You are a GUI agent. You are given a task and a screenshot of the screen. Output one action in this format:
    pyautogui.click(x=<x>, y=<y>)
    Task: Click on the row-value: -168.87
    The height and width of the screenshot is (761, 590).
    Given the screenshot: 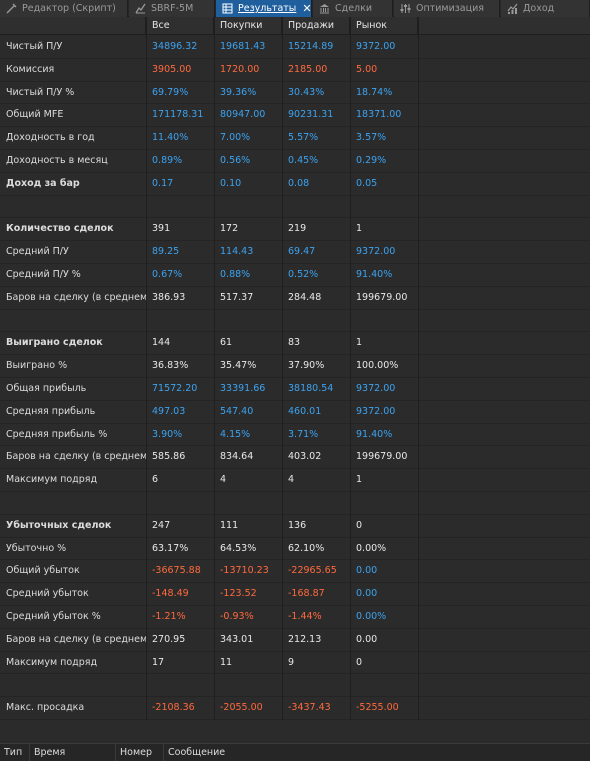 What is the action you would take?
    pyautogui.click(x=306, y=594)
    